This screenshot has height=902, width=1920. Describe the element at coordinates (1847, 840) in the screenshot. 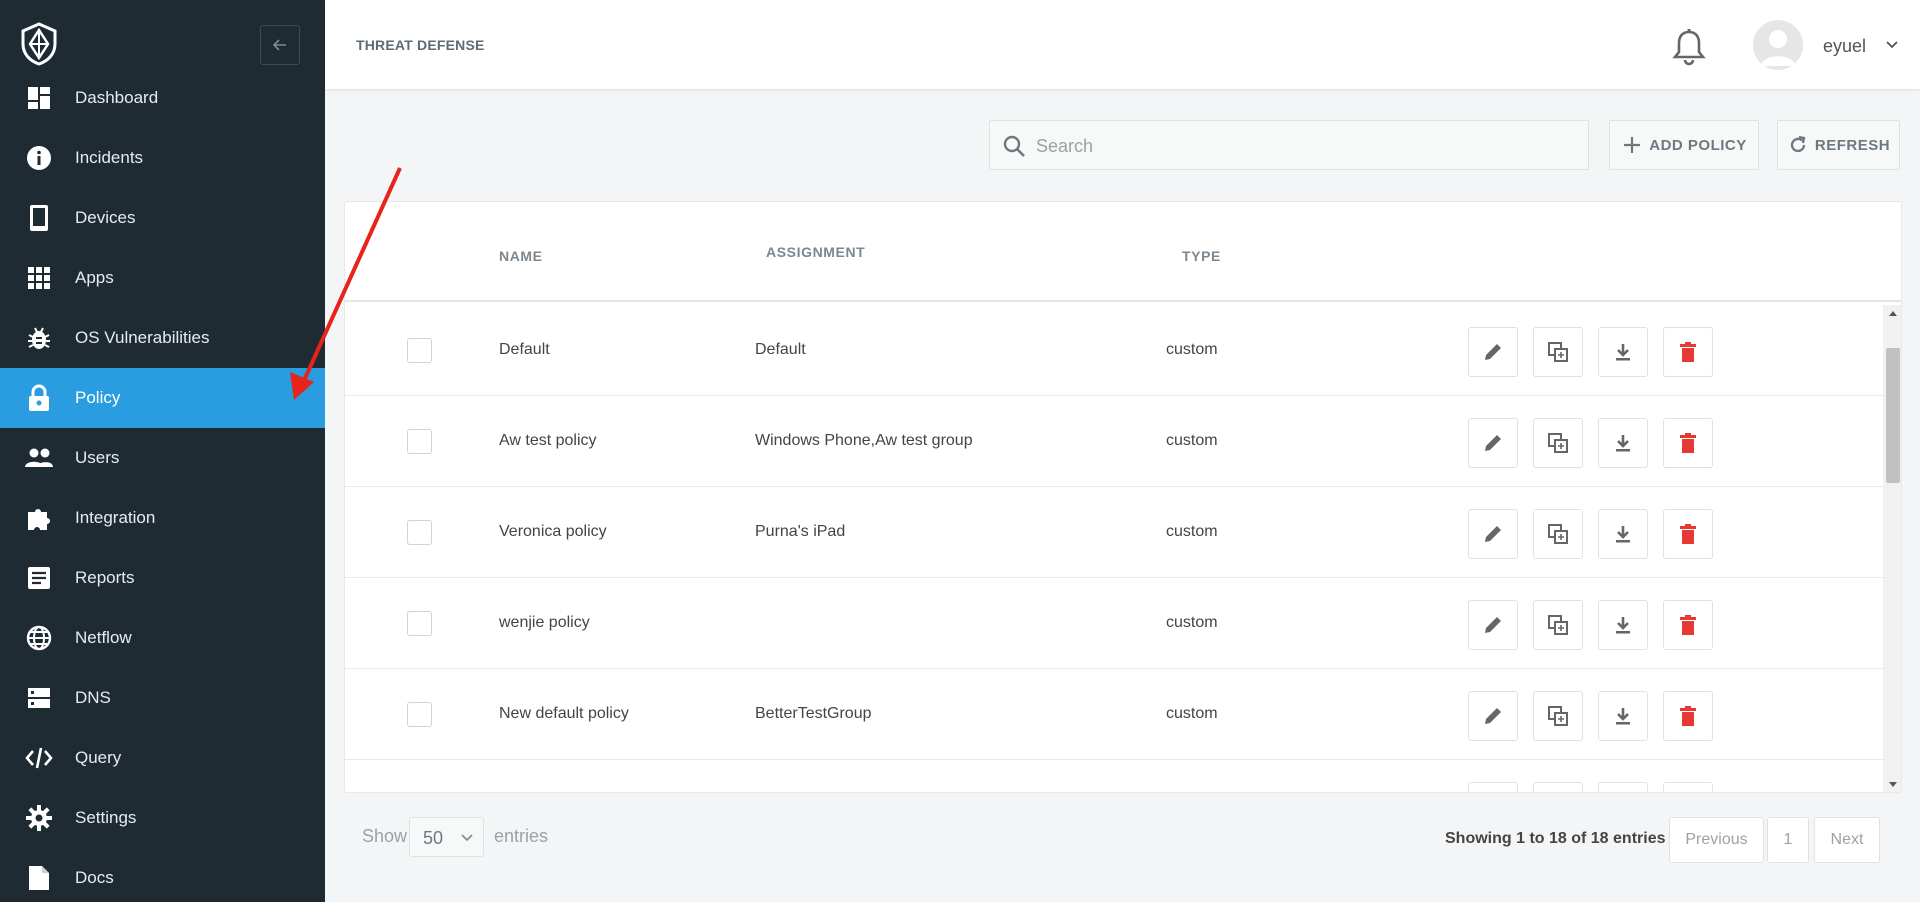

I see `next-page-button: Next` at that location.